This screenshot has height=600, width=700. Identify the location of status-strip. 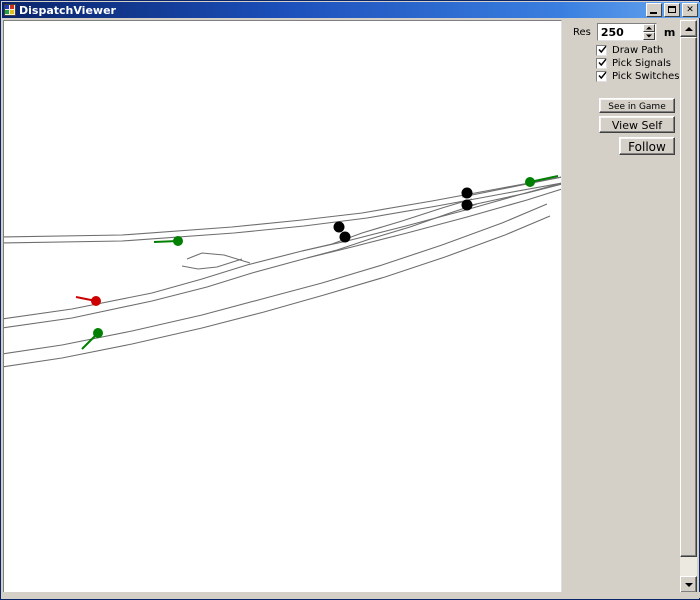
(351, 595).